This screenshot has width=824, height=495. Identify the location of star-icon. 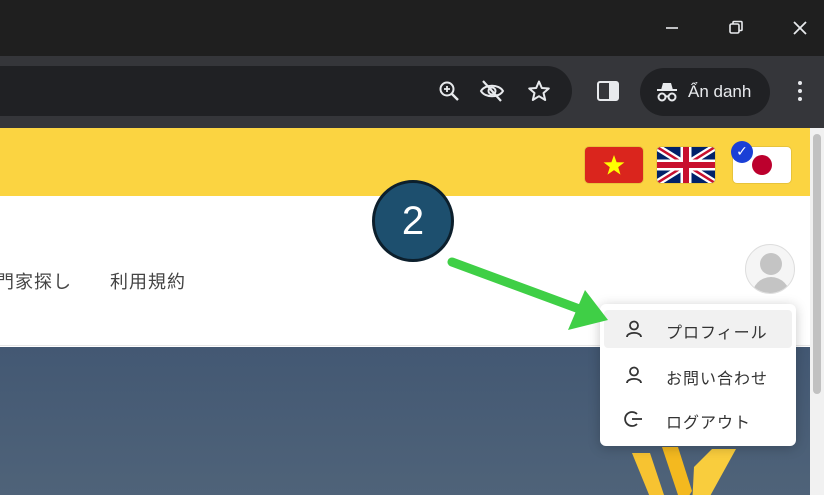
(539, 91).